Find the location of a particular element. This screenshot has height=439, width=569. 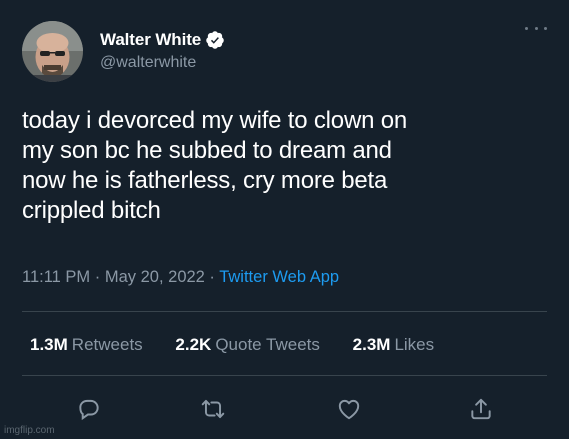

display-name: Walter White is located at coordinates (150, 40).